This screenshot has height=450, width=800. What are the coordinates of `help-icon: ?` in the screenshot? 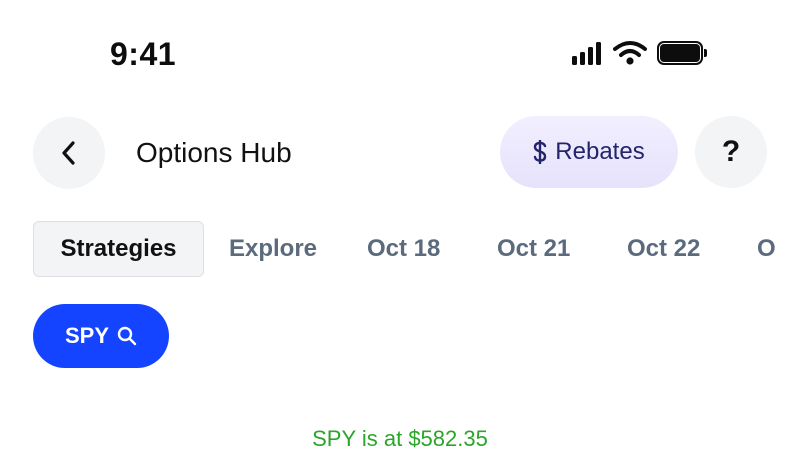 It's located at (731, 151).